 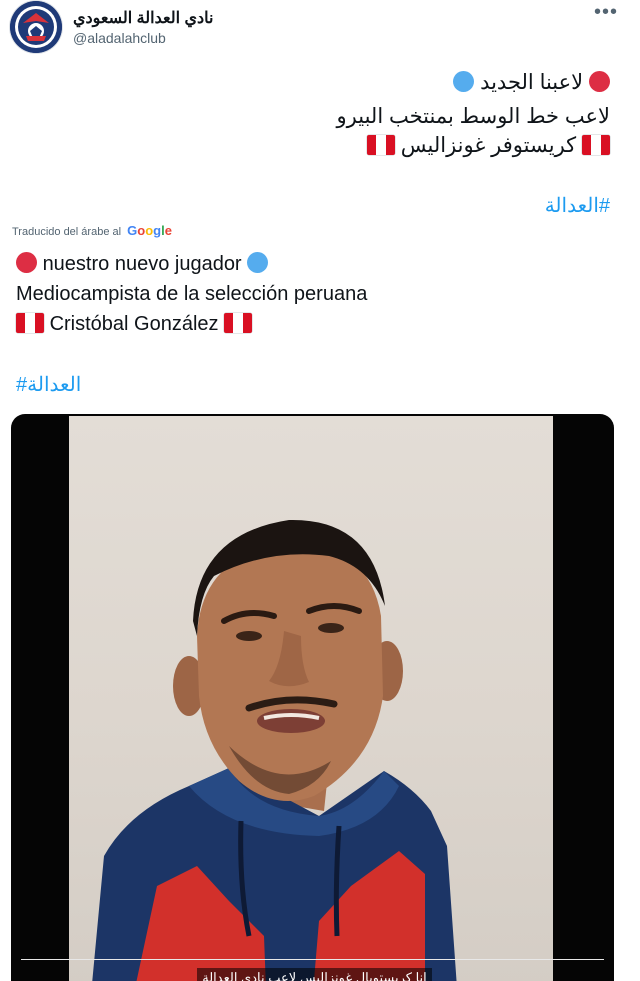 I want to click on arabic-line-new-player: لاعبنا الجديد, so click(x=531, y=82).